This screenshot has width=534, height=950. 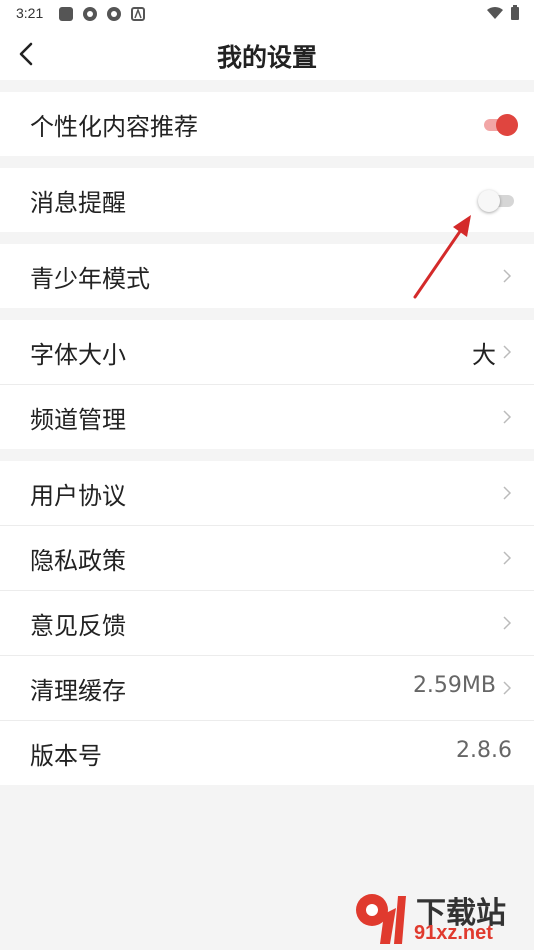 What do you see at coordinates (267, 417) in the screenshot?
I see `setting-row-channel-management: 频道管理` at bounding box center [267, 417].